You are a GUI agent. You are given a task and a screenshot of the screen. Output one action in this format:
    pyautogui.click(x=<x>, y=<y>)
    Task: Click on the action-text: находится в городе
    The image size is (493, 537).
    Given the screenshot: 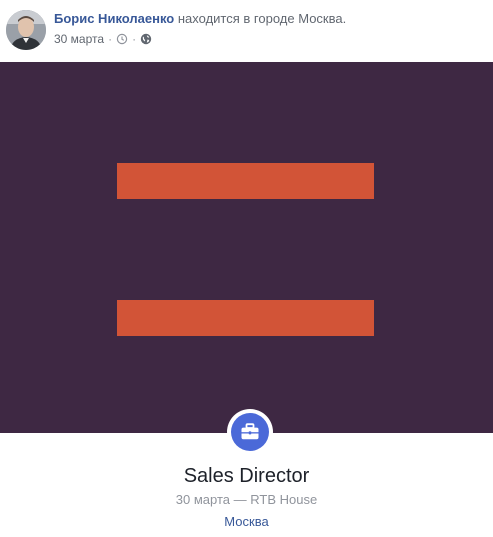 What is the action you would take?
    pyautogui.click(x=236, y=18)
    